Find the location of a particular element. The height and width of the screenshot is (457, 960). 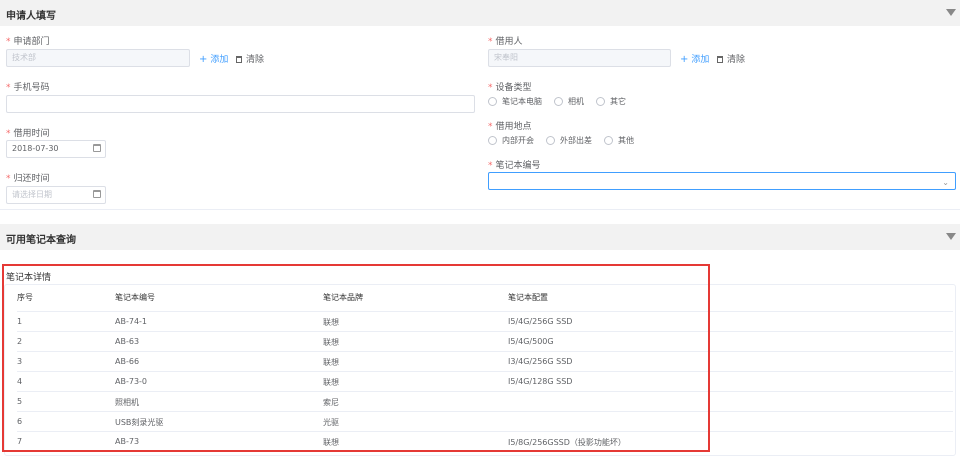

table-row: 3 AB-66 联想 I3/4G/256G SSD is located at coordinates (485, 361).